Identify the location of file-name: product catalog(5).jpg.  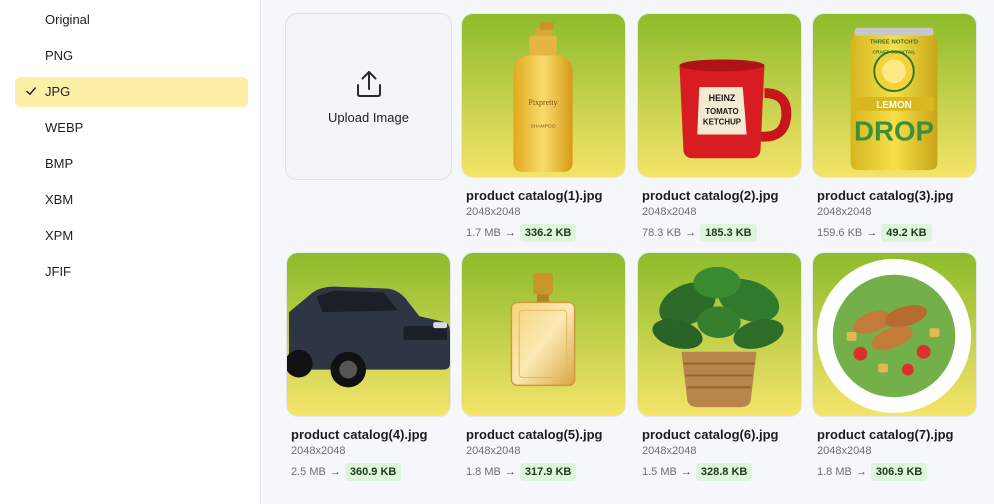
(534, 434).